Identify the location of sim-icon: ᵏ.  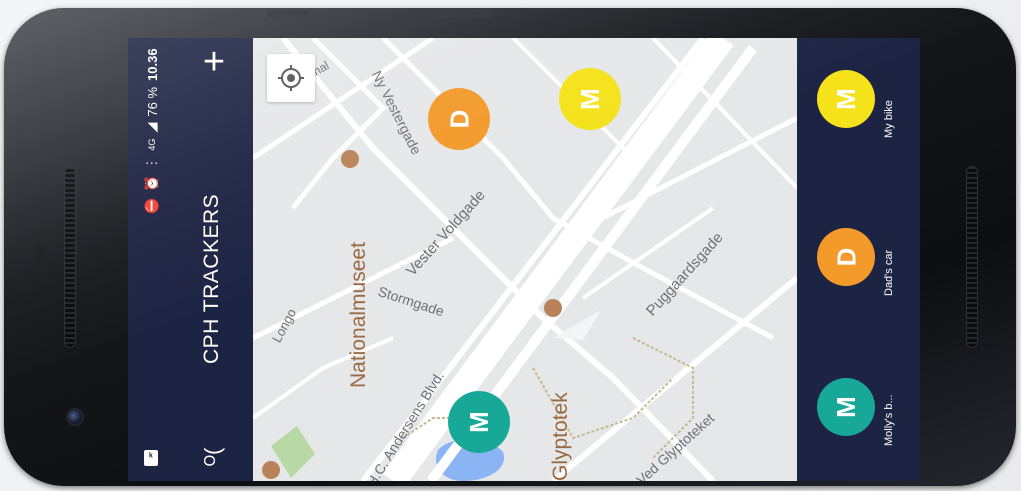
(151, 458).